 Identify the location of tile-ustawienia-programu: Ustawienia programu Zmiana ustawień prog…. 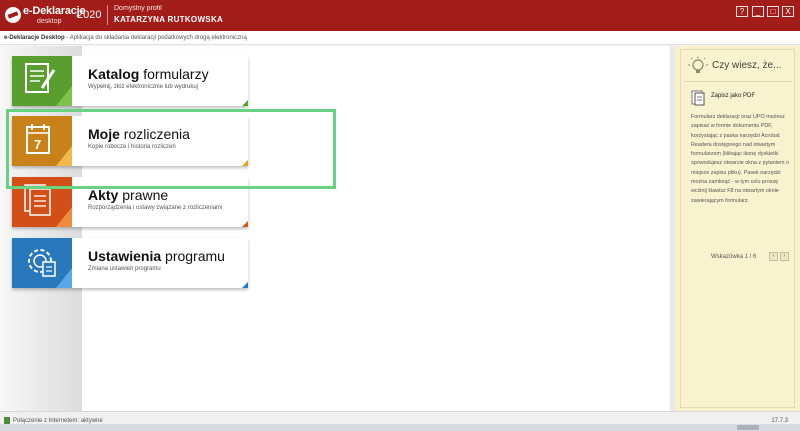
(130, 263).